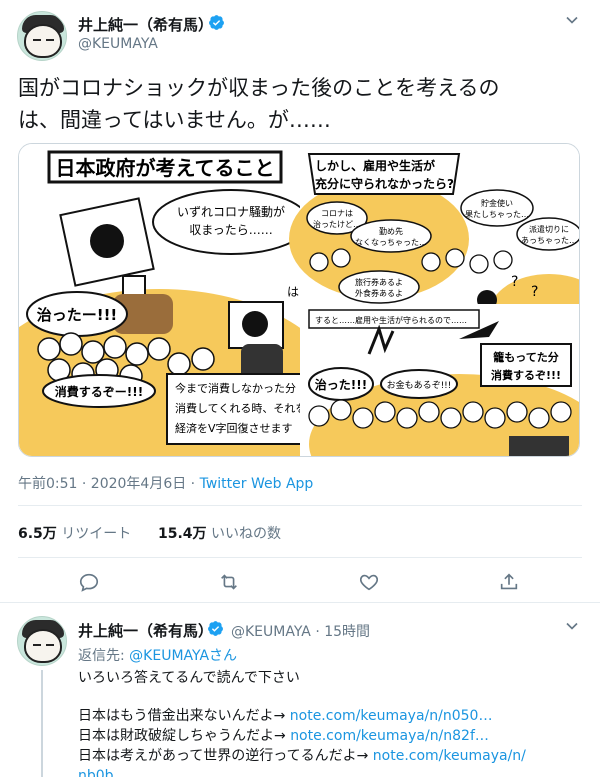 The width and height of the screenshot is (600, 777). I want to click on like-icon, so click(369, 582).